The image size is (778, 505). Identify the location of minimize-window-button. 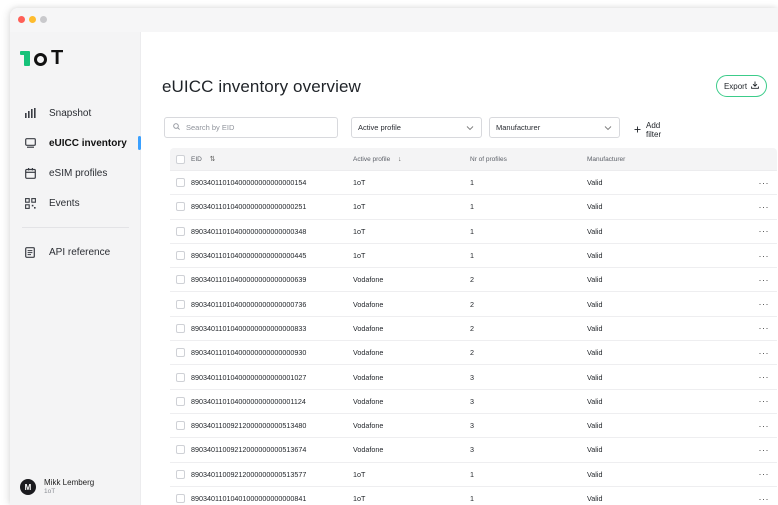
(32, 19).